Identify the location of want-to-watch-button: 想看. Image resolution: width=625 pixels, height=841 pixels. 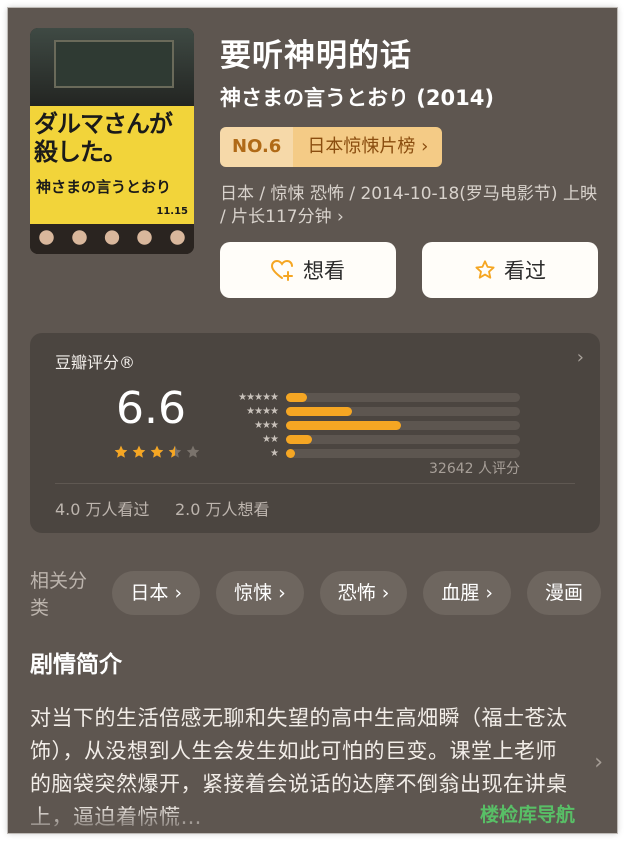
(308, 270).